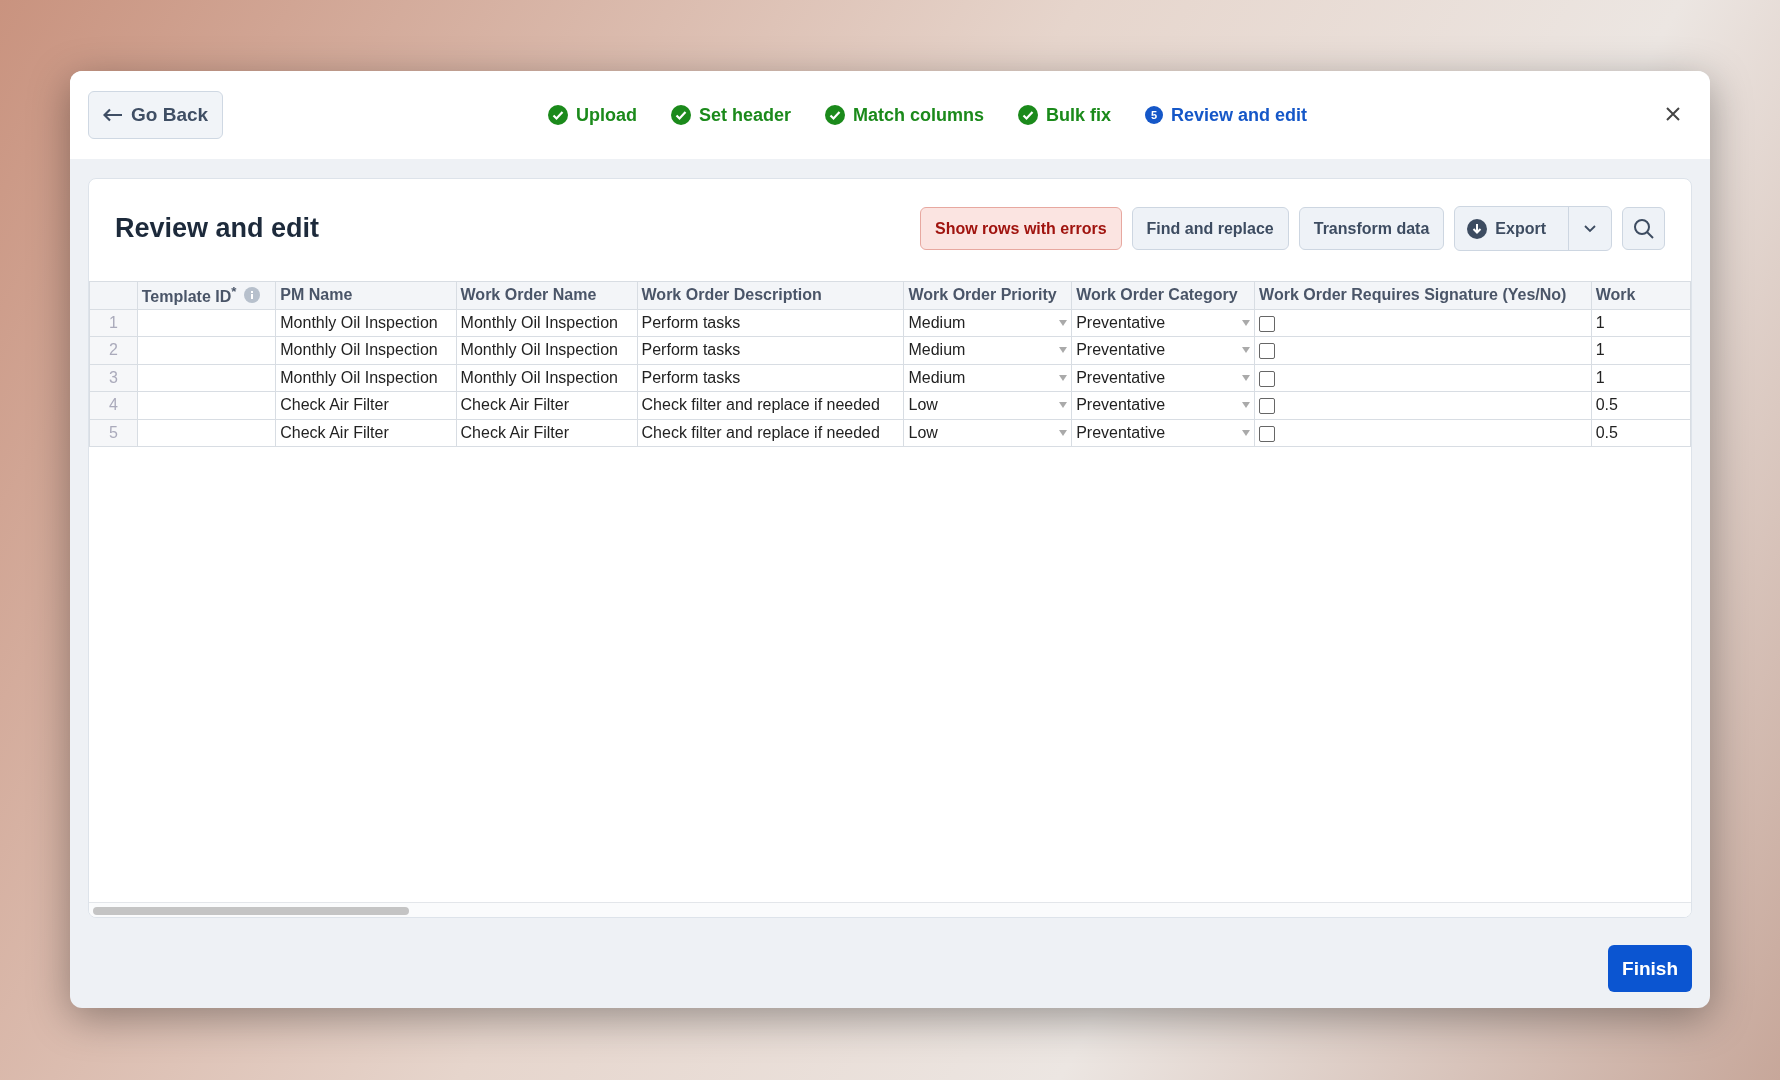  I want to click on step-label: Upload, so click(606, 115).